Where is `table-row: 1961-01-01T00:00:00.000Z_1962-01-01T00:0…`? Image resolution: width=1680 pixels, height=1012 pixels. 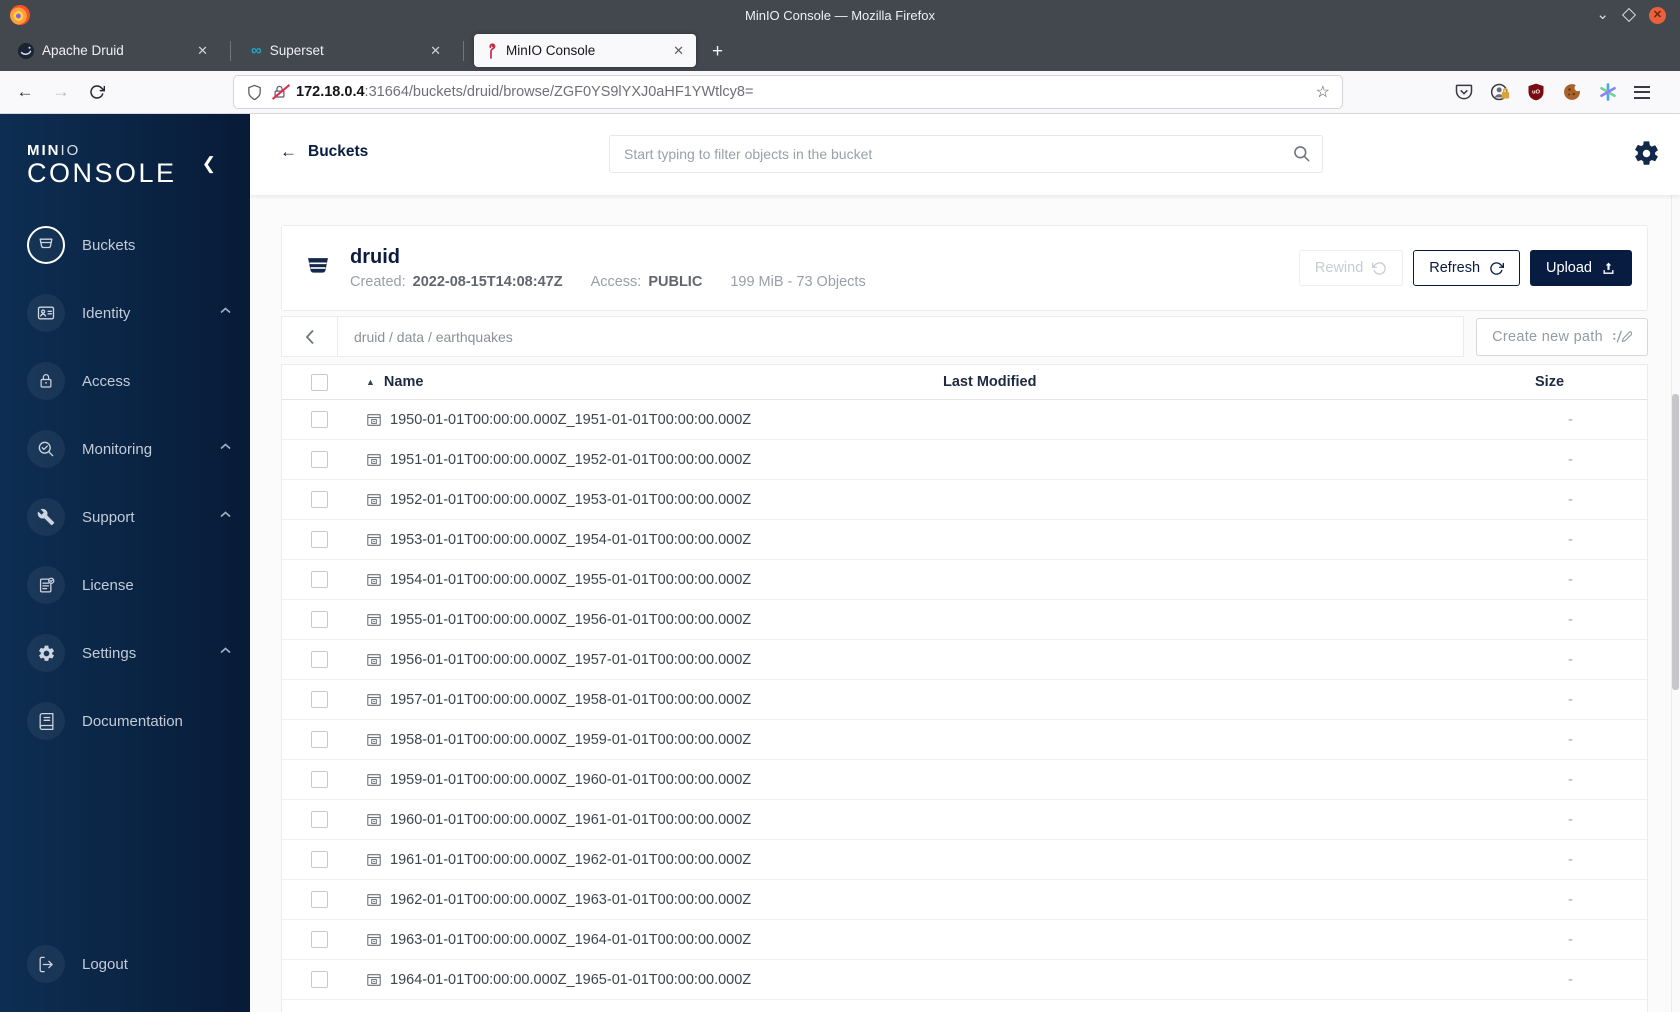 table-row: 1961-01-01T00:00:00.000Z_1962-01-01T00:0… is located at coordinates (964, 860).